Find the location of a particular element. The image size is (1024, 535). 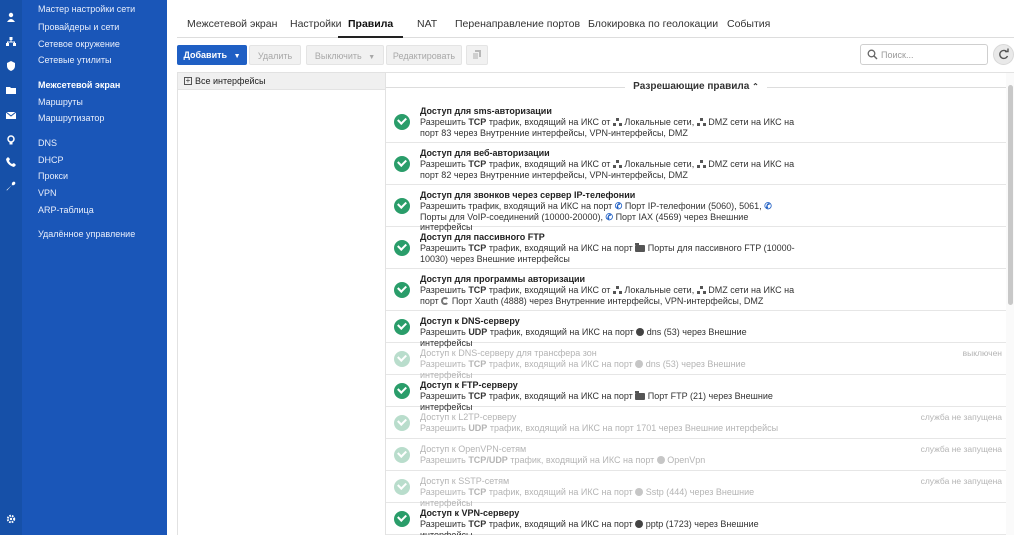

sidebar-item-firewall: Межсетевой экран is located at coordinates (79, 85).